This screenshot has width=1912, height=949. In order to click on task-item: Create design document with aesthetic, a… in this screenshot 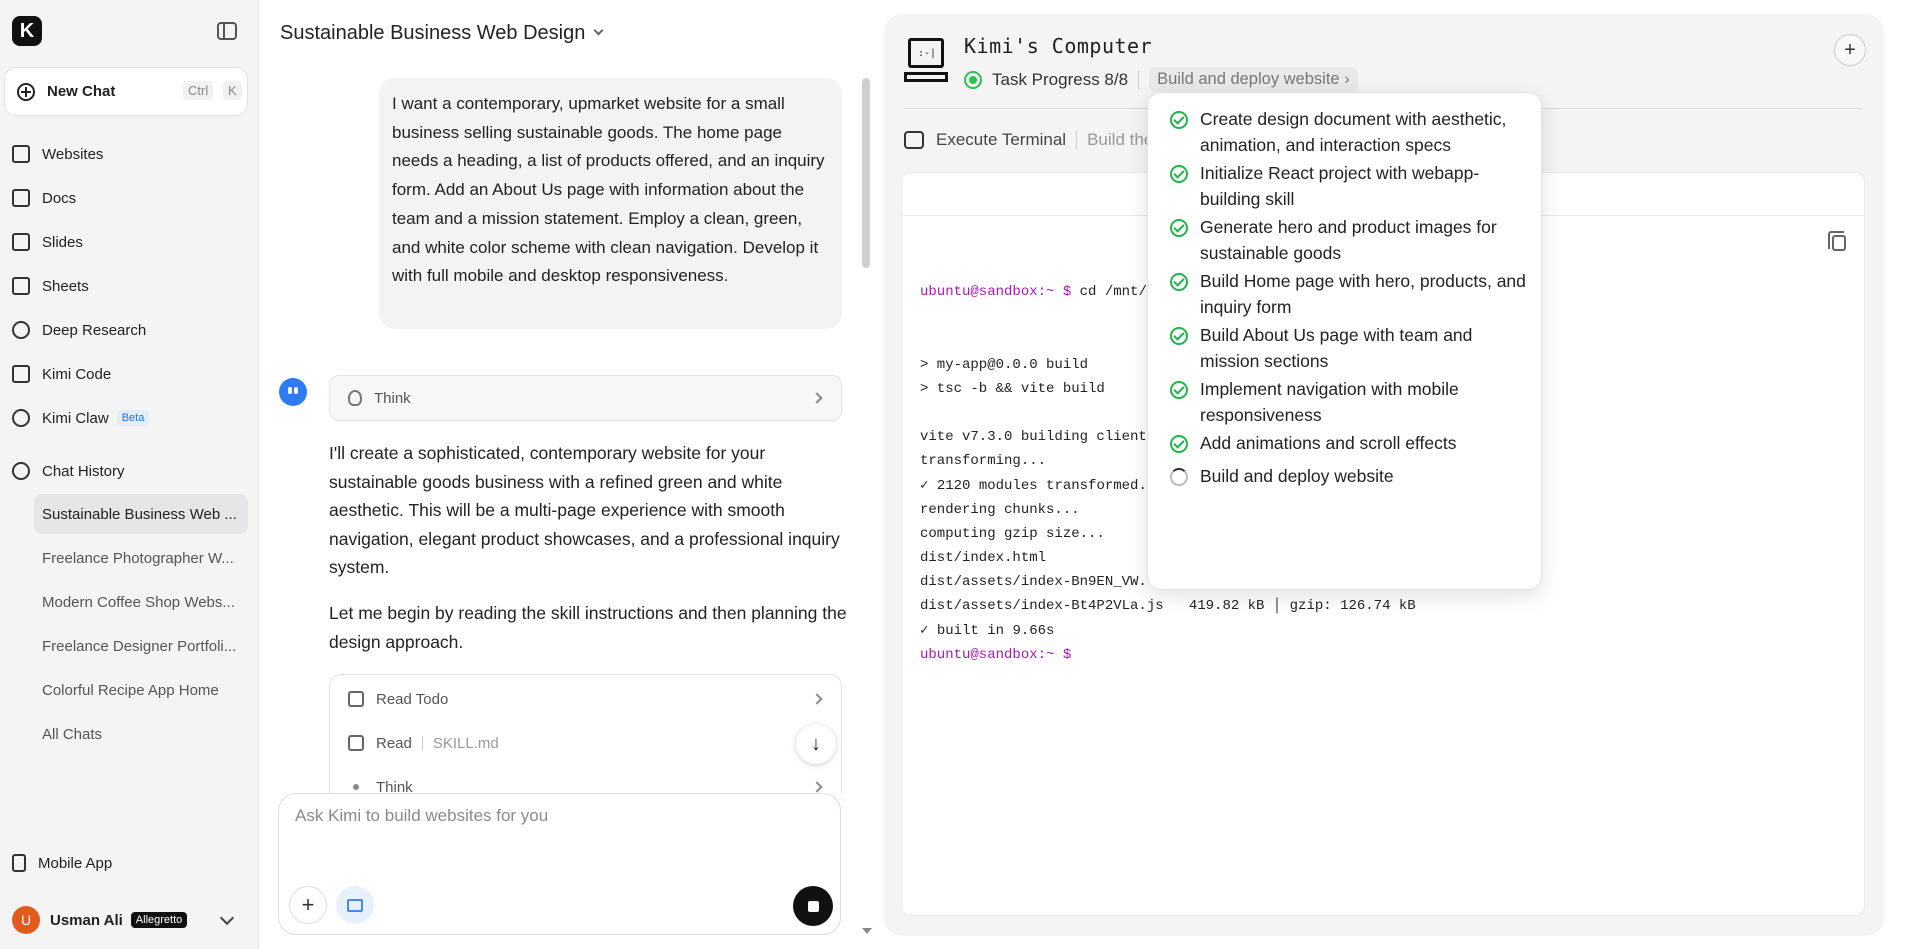, I will do `click(1350, 132)`.